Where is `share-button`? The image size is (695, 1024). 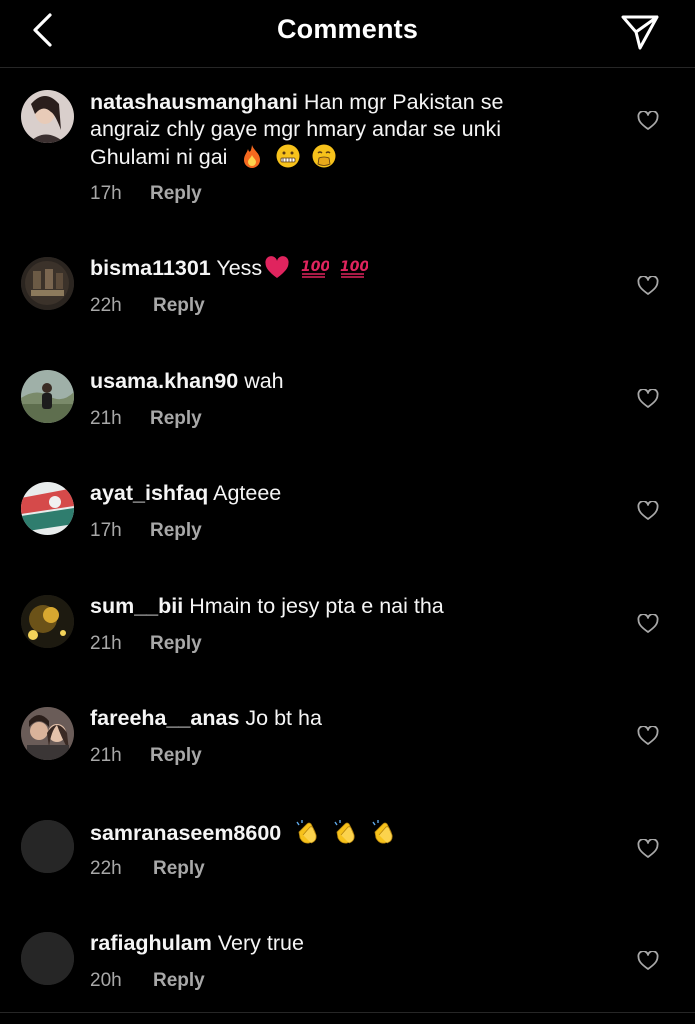
share-button is located at coordinates (640, 32).